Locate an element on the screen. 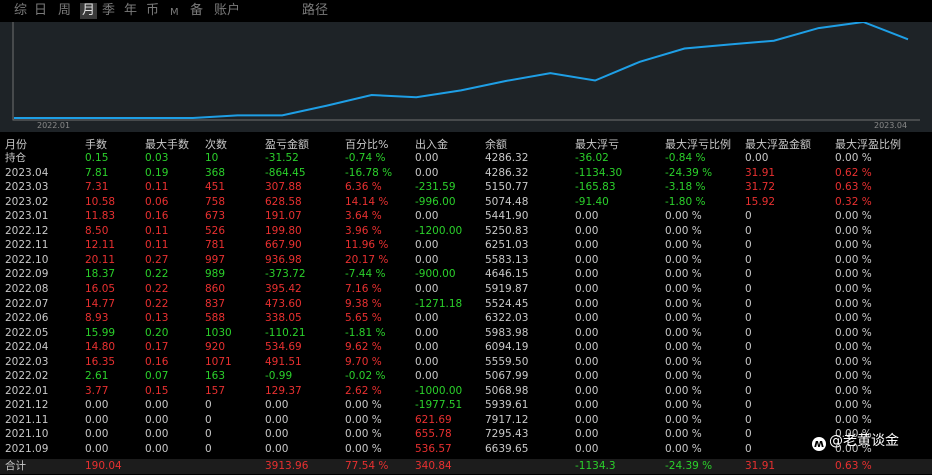  cell-lots: 16.35 is located at coordinates (100, 361).